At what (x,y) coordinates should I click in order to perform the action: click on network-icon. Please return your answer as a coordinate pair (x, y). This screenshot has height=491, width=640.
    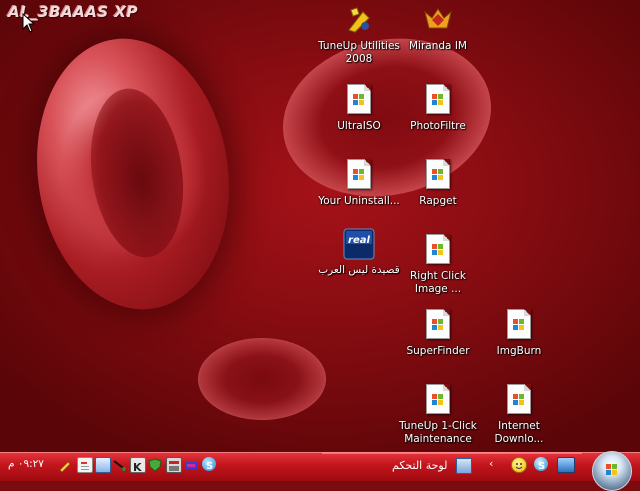
    Looking at the image, I should click on (120, 464).